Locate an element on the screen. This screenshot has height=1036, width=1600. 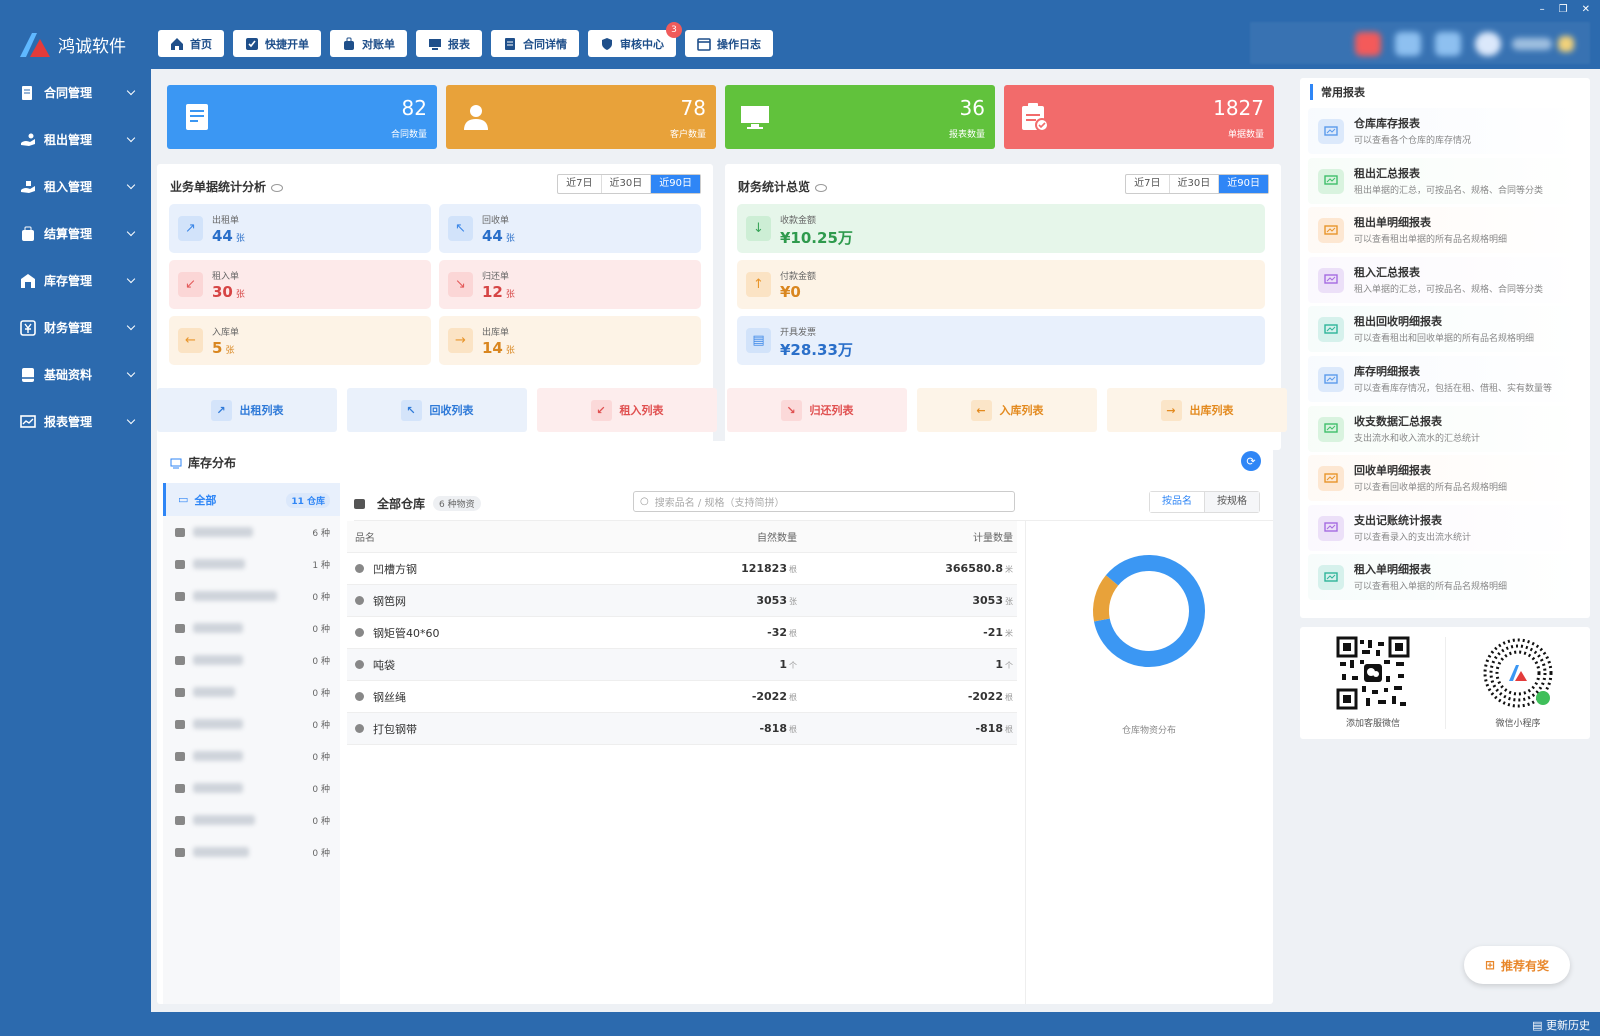
nav-quick-order-button: 快捷开单 is located at coordinates (277, 43).